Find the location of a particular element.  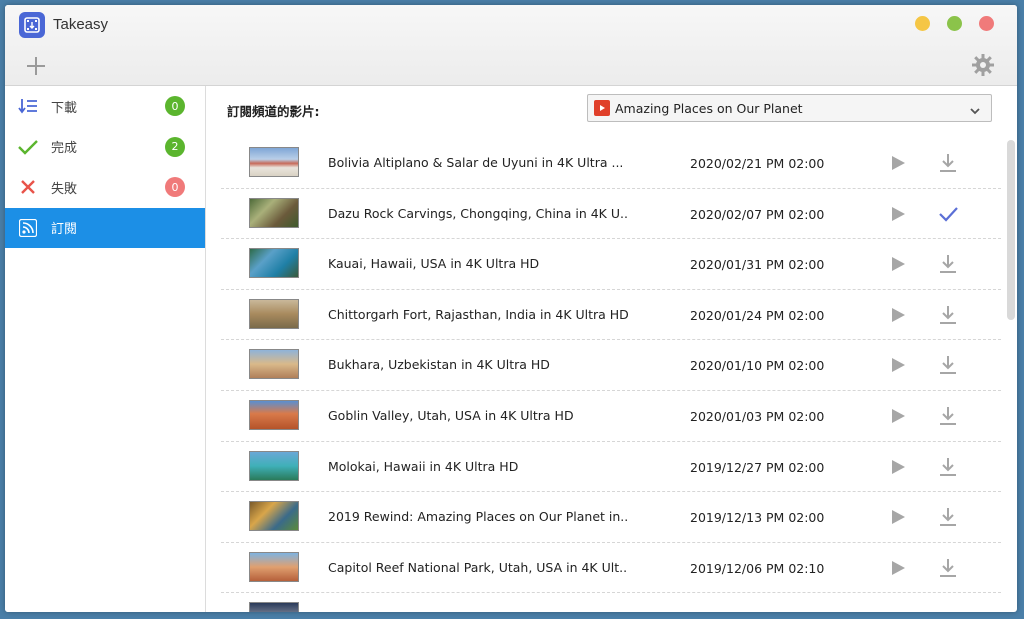

sidebar-item-label: 失敗 is located at coordinates (64, 189).